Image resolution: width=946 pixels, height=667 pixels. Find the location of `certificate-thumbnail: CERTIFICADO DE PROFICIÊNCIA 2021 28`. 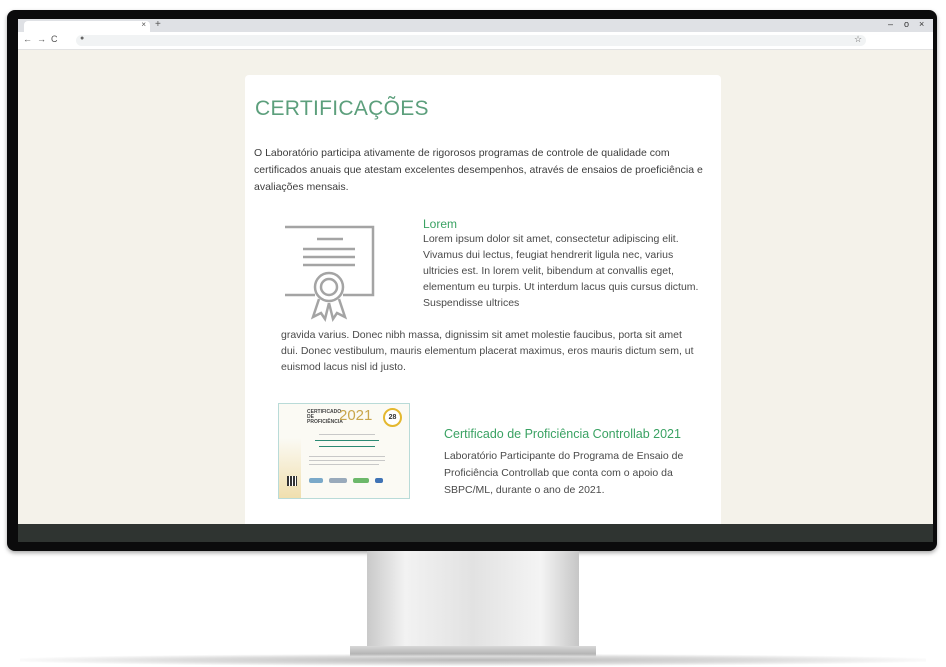

certificate-thumbnail: CERTIFICADO DE PROFICIÊNCIA 2021 28 is located at coordinates (344, 451).